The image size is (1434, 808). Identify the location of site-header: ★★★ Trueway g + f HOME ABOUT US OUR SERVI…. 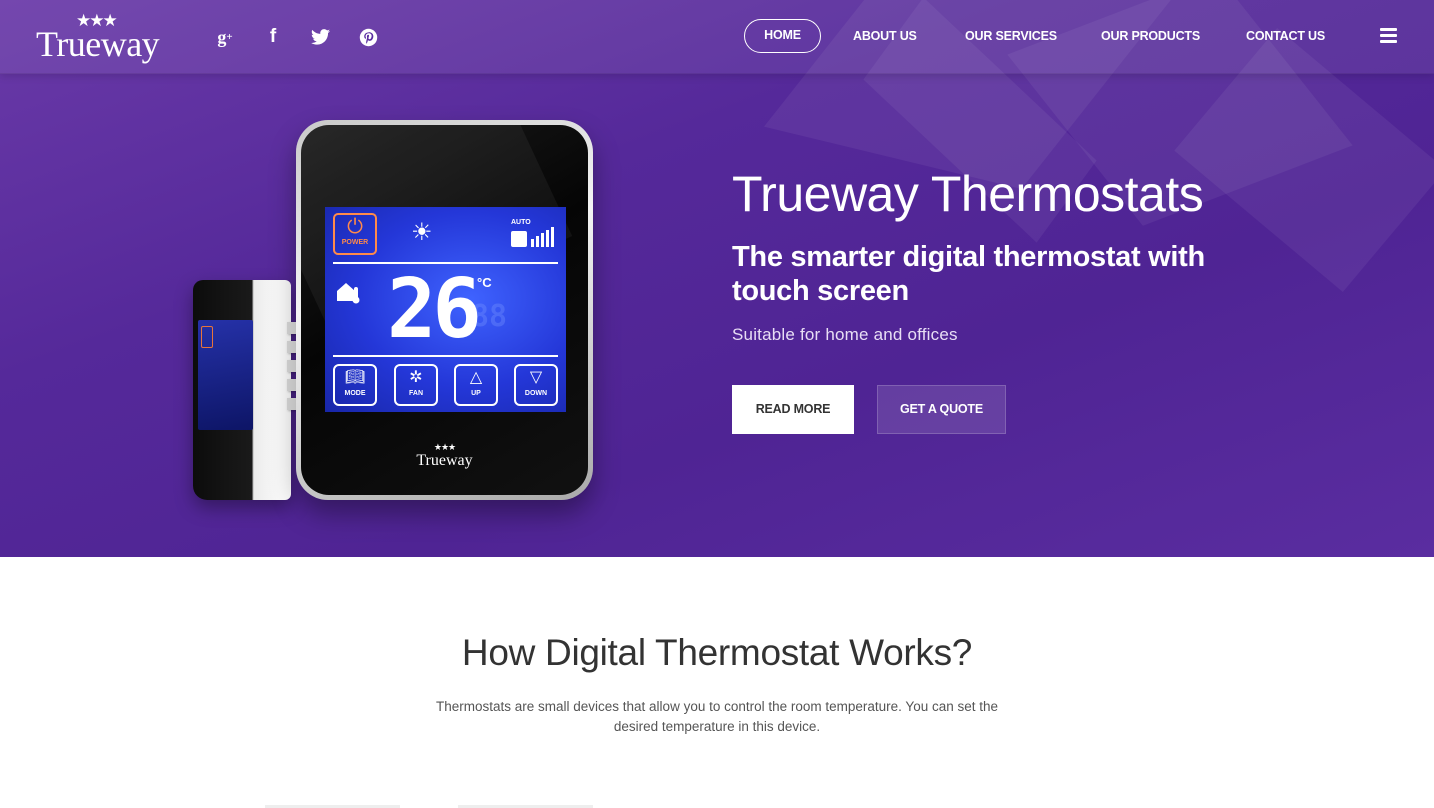
(717, 37).